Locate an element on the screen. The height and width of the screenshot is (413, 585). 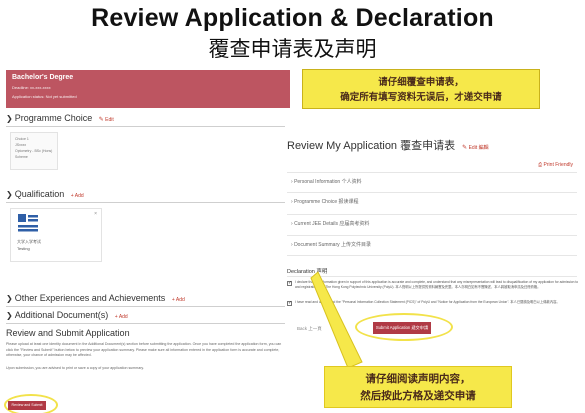
slide-title-zh: 覆查申请表及声明 is located at coordinates (292, 49).